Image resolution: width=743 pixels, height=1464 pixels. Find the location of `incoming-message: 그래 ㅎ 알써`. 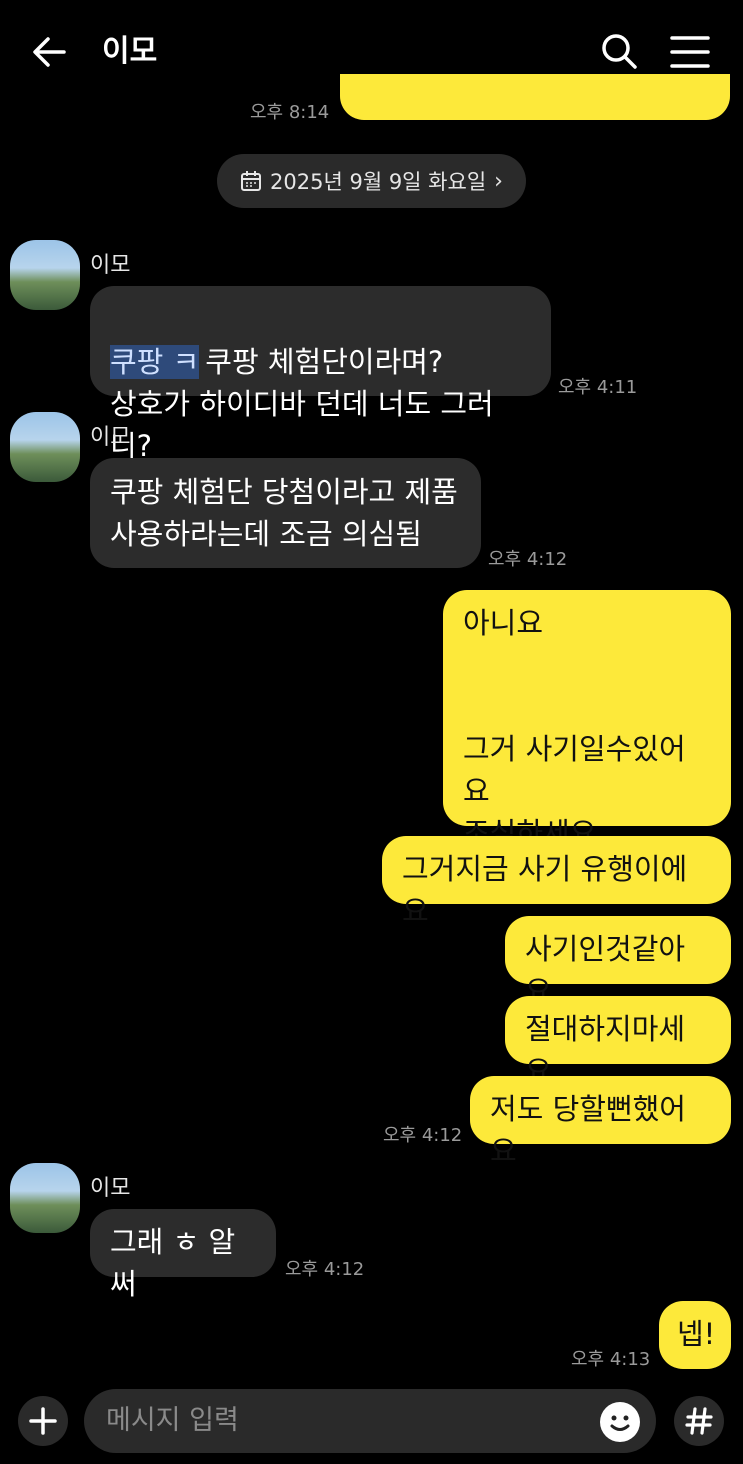

incoming-message: 그래 ㅎ 알써 is located at coordinates (183, 1255).